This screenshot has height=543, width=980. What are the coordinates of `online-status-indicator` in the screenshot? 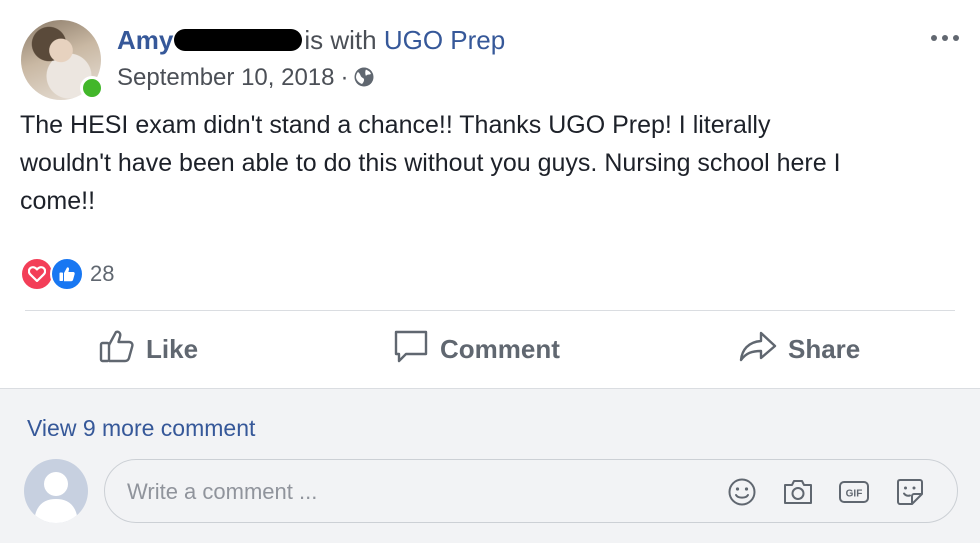 It's located at (92, 88).